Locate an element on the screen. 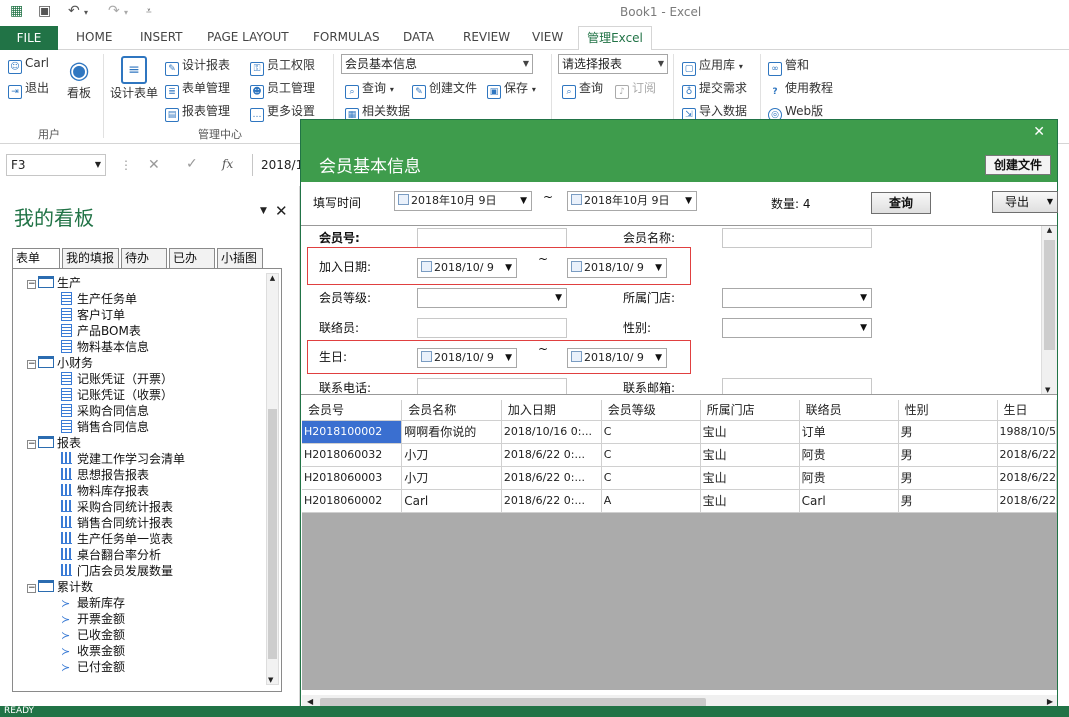 This screenshot has width=1069, height=717. tab-done: 已办 is located at coordinates (192, 258).